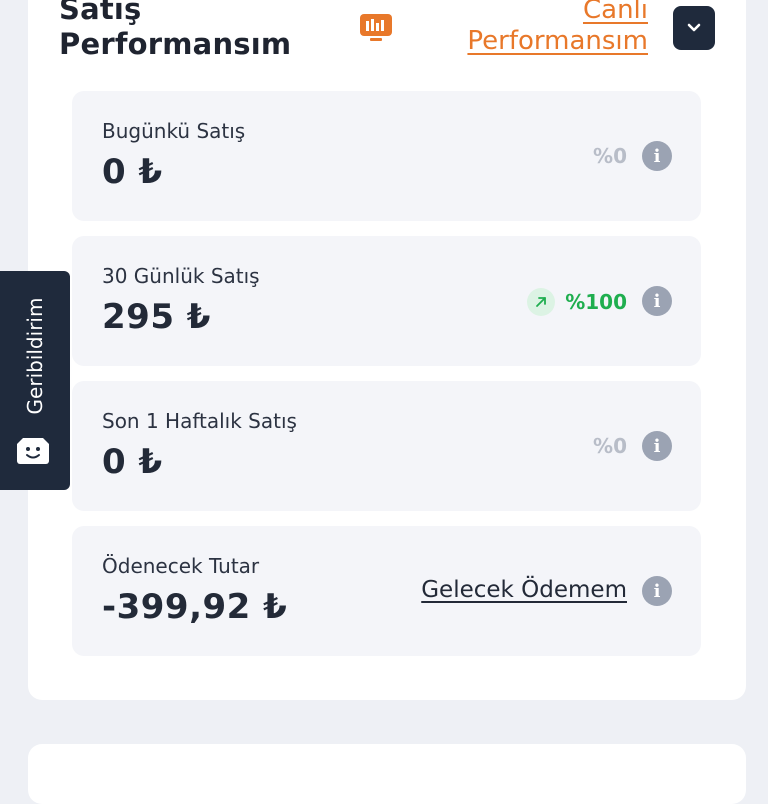  I want to click on card-value: 295 ₺, so click(156, 317).